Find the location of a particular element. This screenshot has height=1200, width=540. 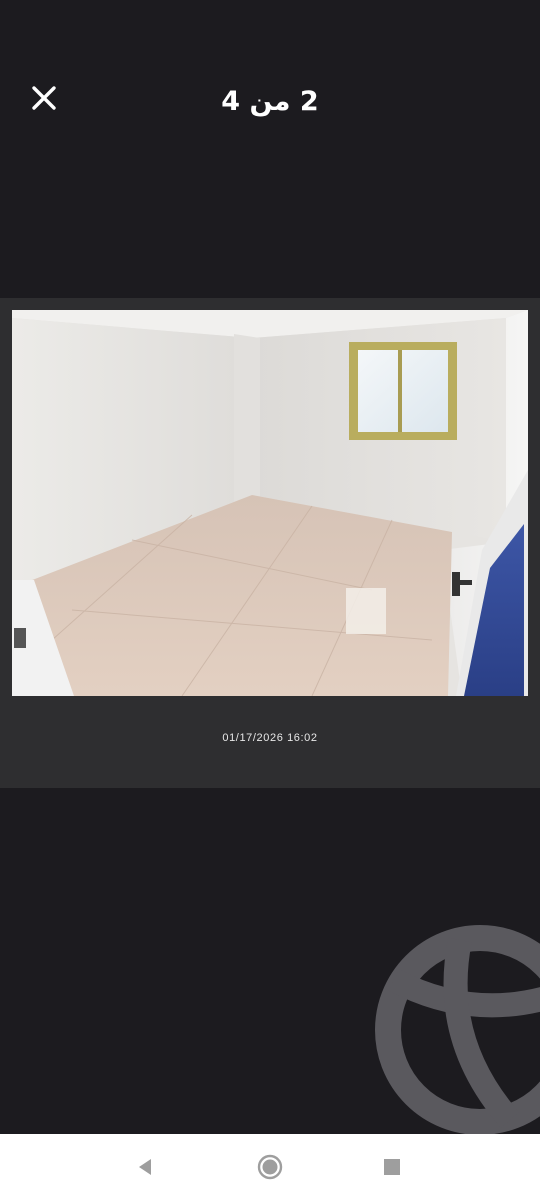

recents-square-icon is located at coordinates (392, 1167).